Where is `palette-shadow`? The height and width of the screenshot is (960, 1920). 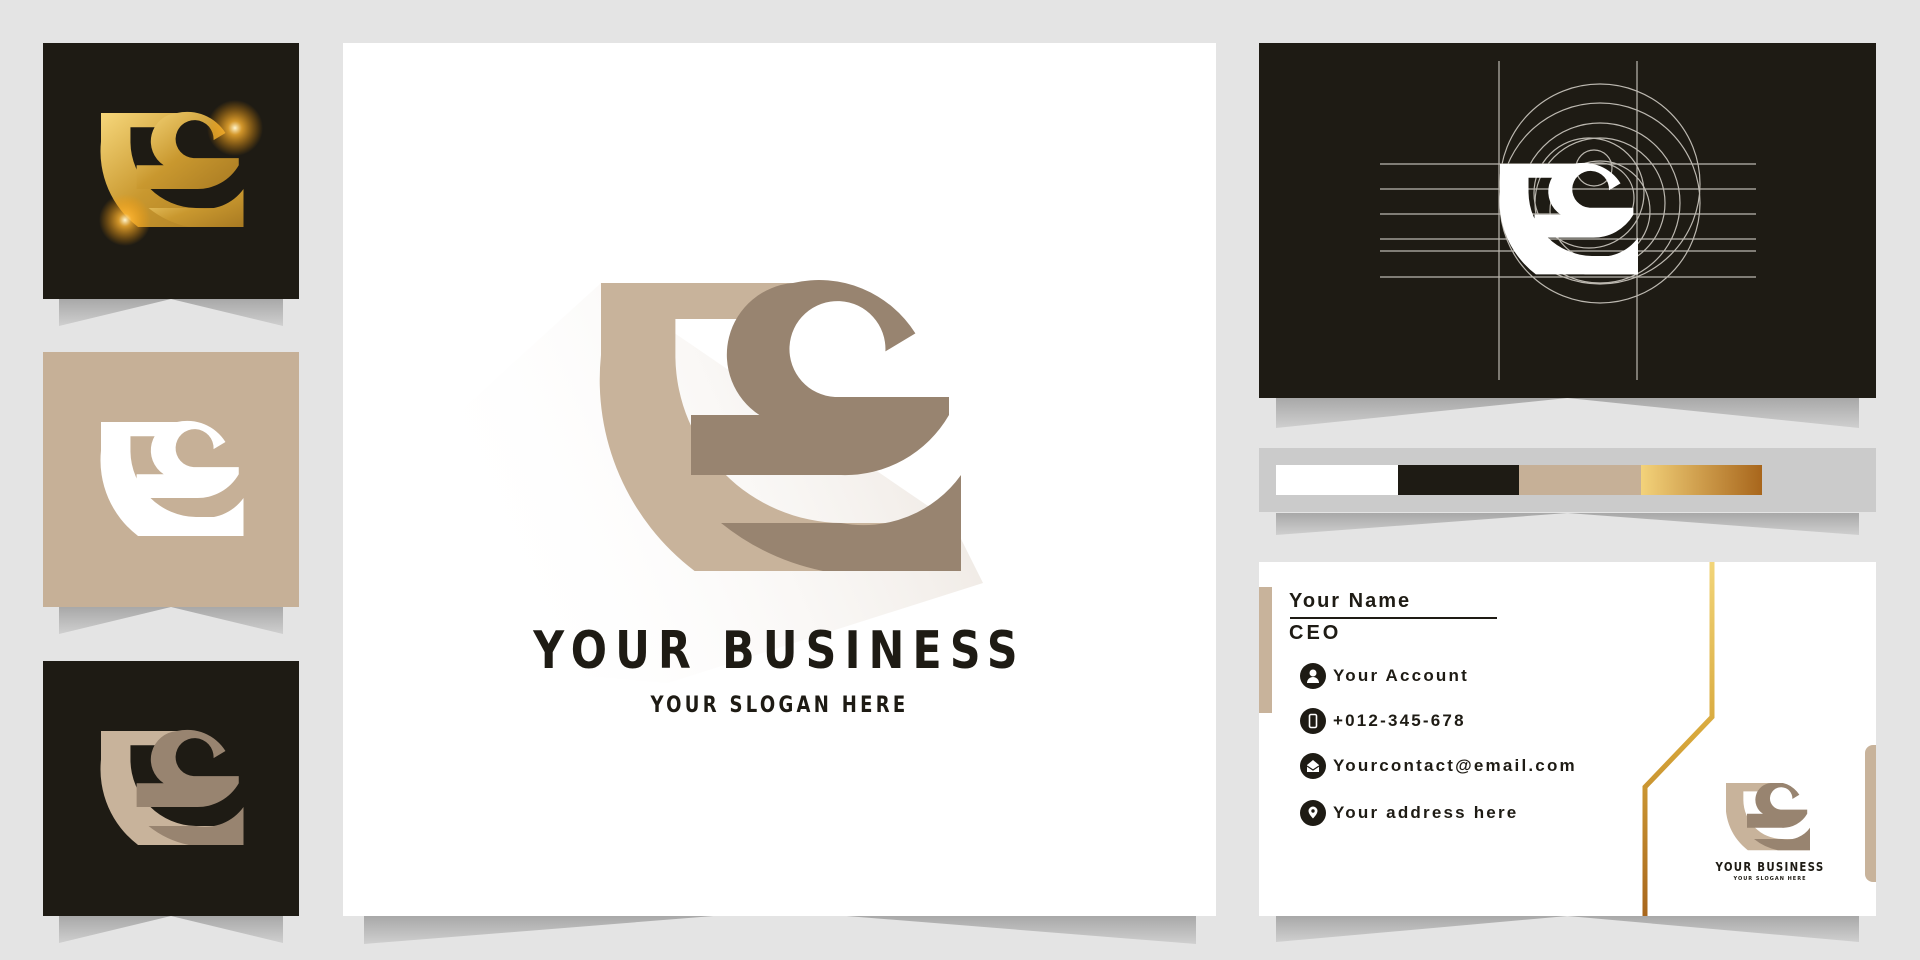 palette-shadow is located at coordinates (1567, 524).